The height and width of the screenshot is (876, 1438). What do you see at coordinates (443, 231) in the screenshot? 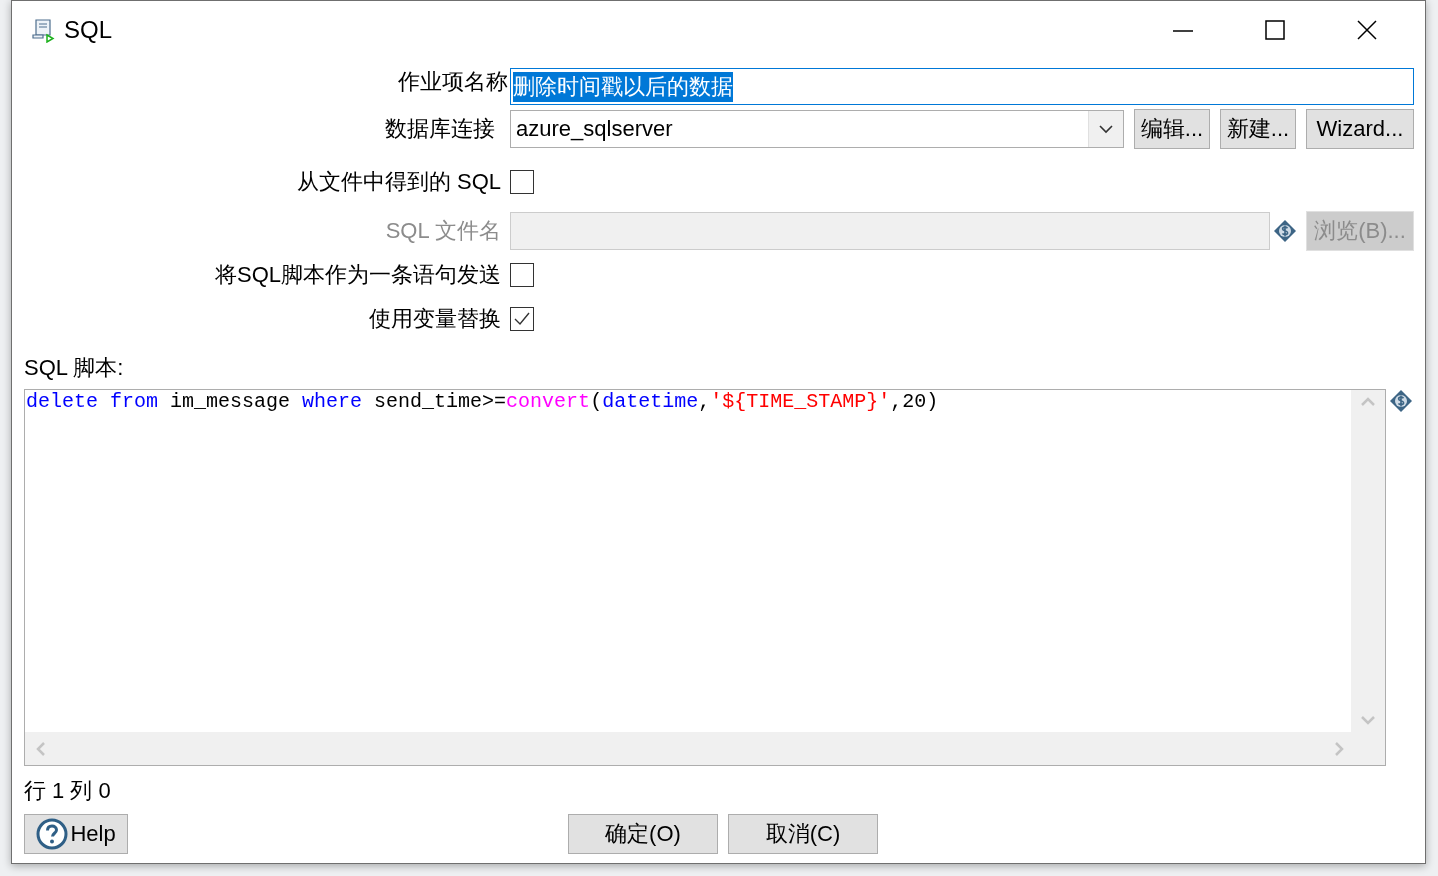
I see `field-label: SQL 文件名` at bounding box center [443, 231].